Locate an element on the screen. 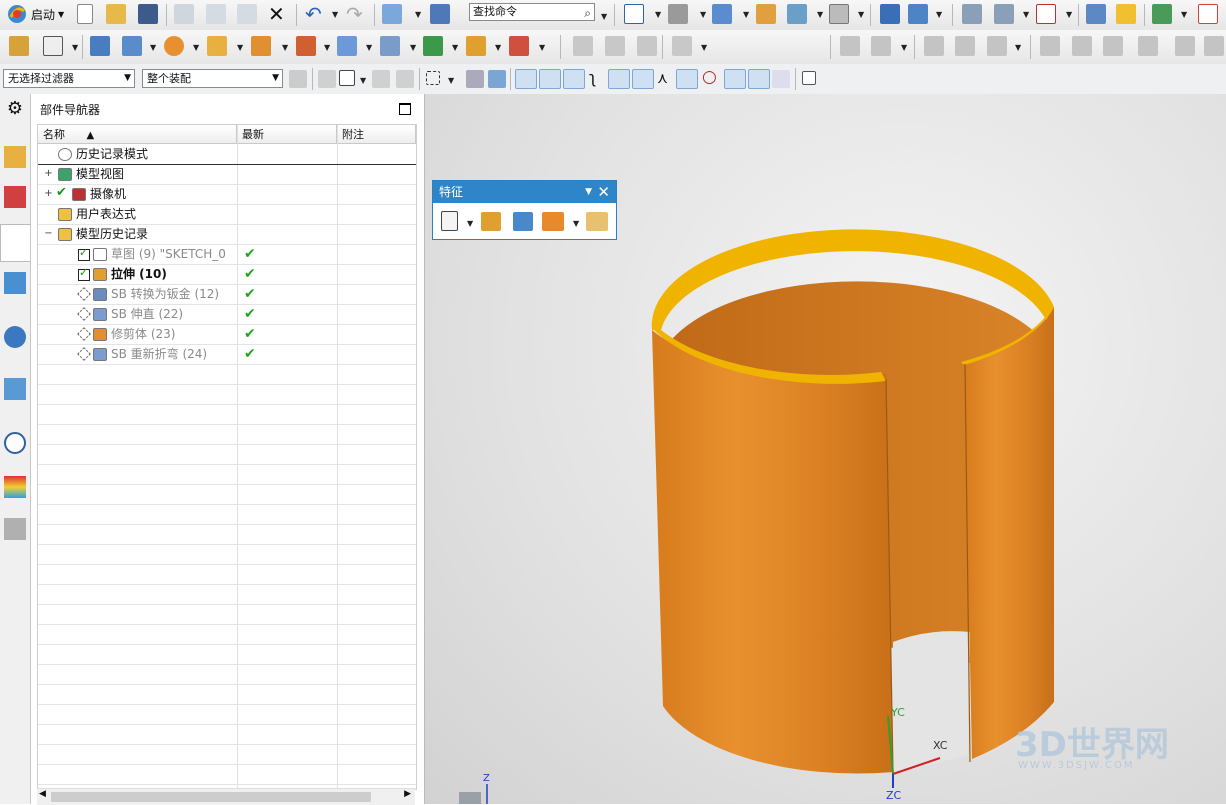  component-icon is located at coordinates (1004, 14).